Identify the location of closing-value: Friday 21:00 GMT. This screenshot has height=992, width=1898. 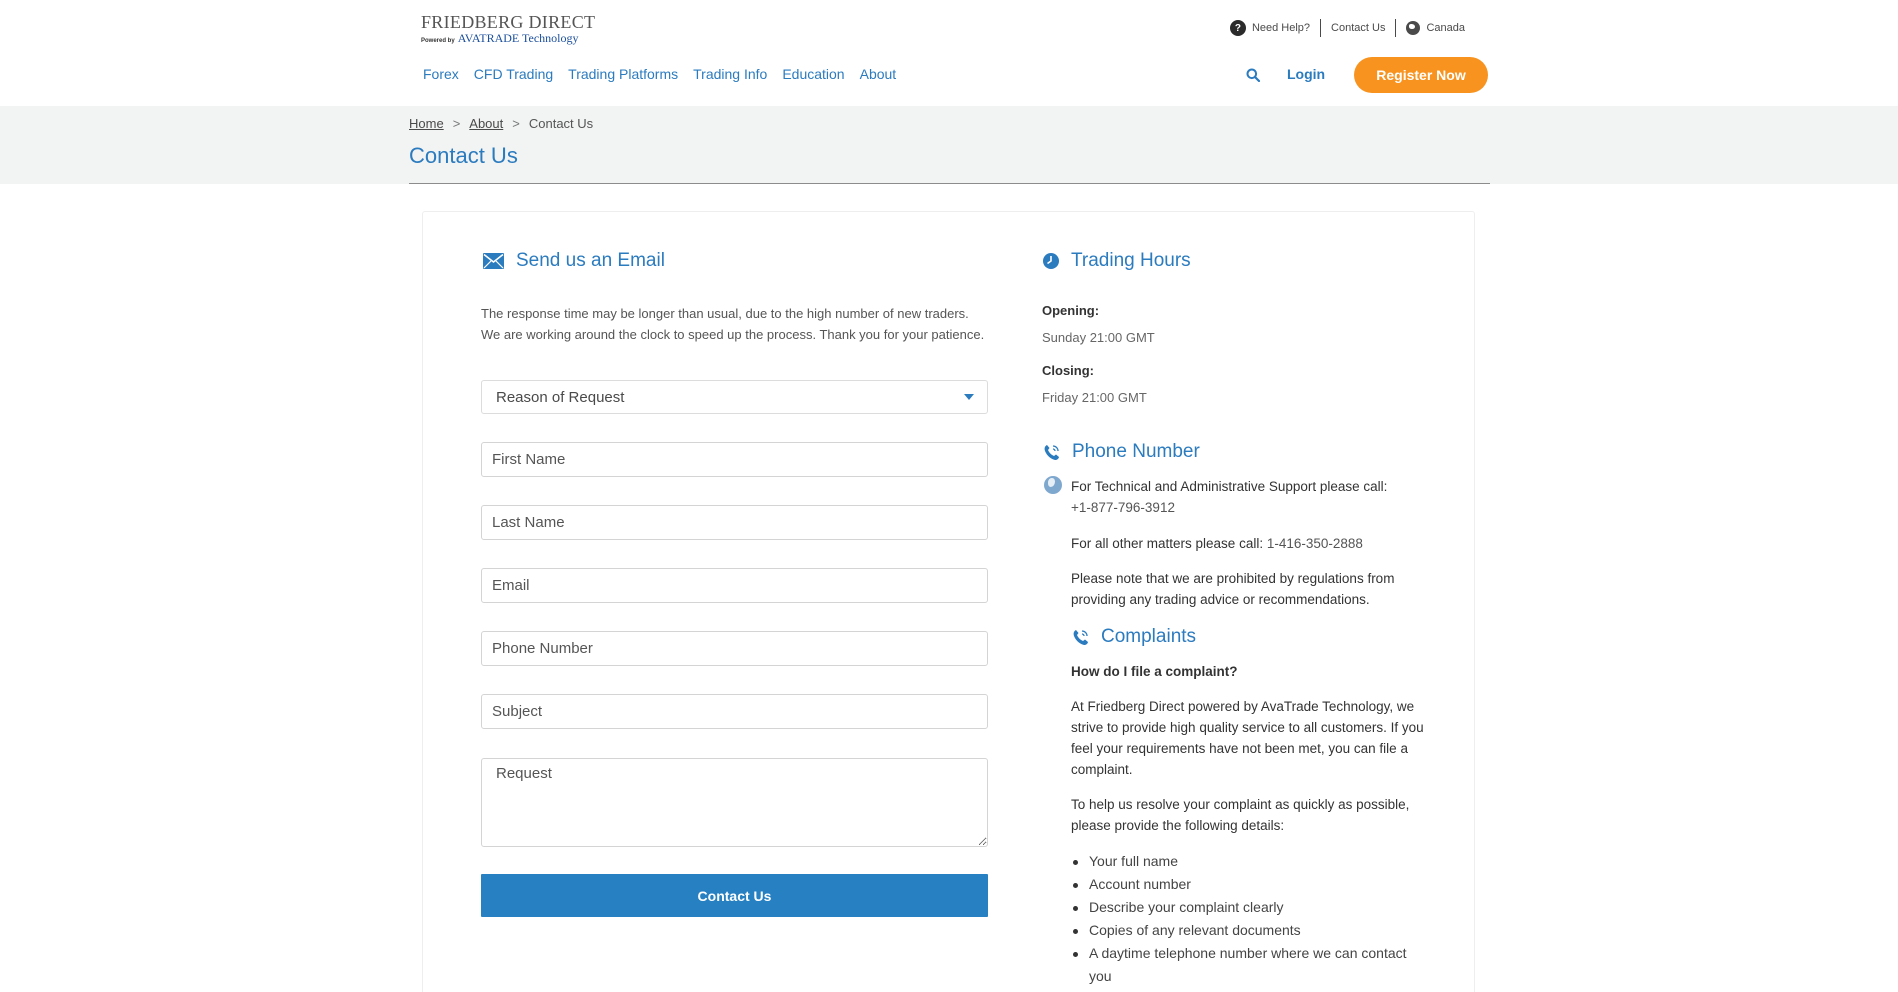
(1094, 397).